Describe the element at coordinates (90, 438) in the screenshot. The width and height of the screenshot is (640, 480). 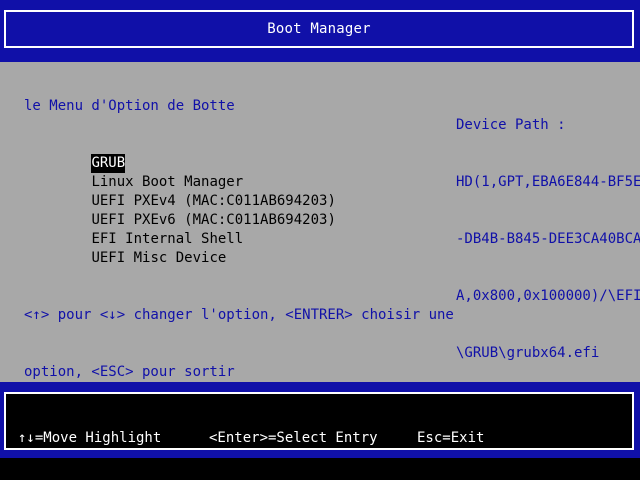
I see `move-highlight-hint: ↑↓=Move Highlight` at that location.